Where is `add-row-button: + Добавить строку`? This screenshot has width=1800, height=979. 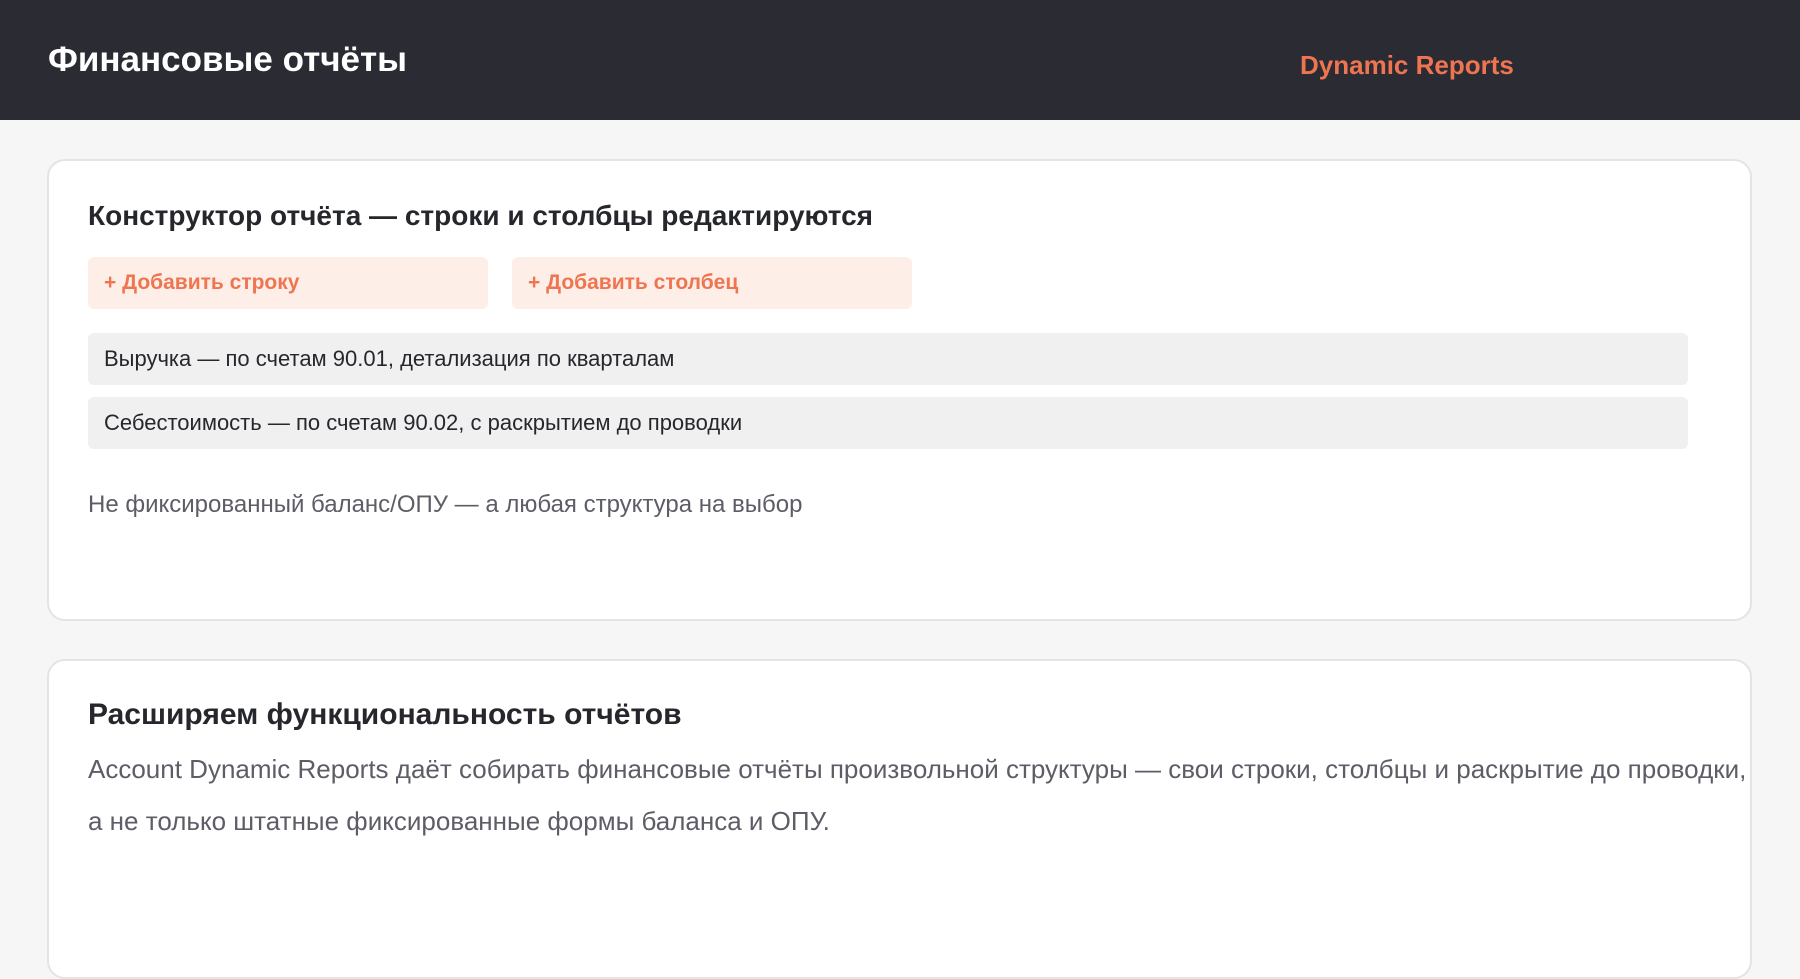
add-row-button: + Добавить строку is located at coordinates (288, 283).